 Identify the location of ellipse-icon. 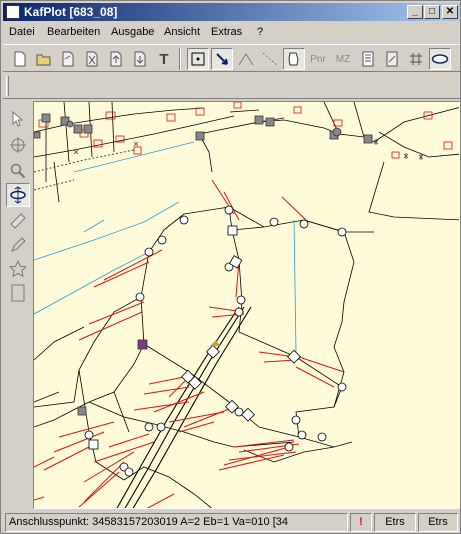
(440, 59).